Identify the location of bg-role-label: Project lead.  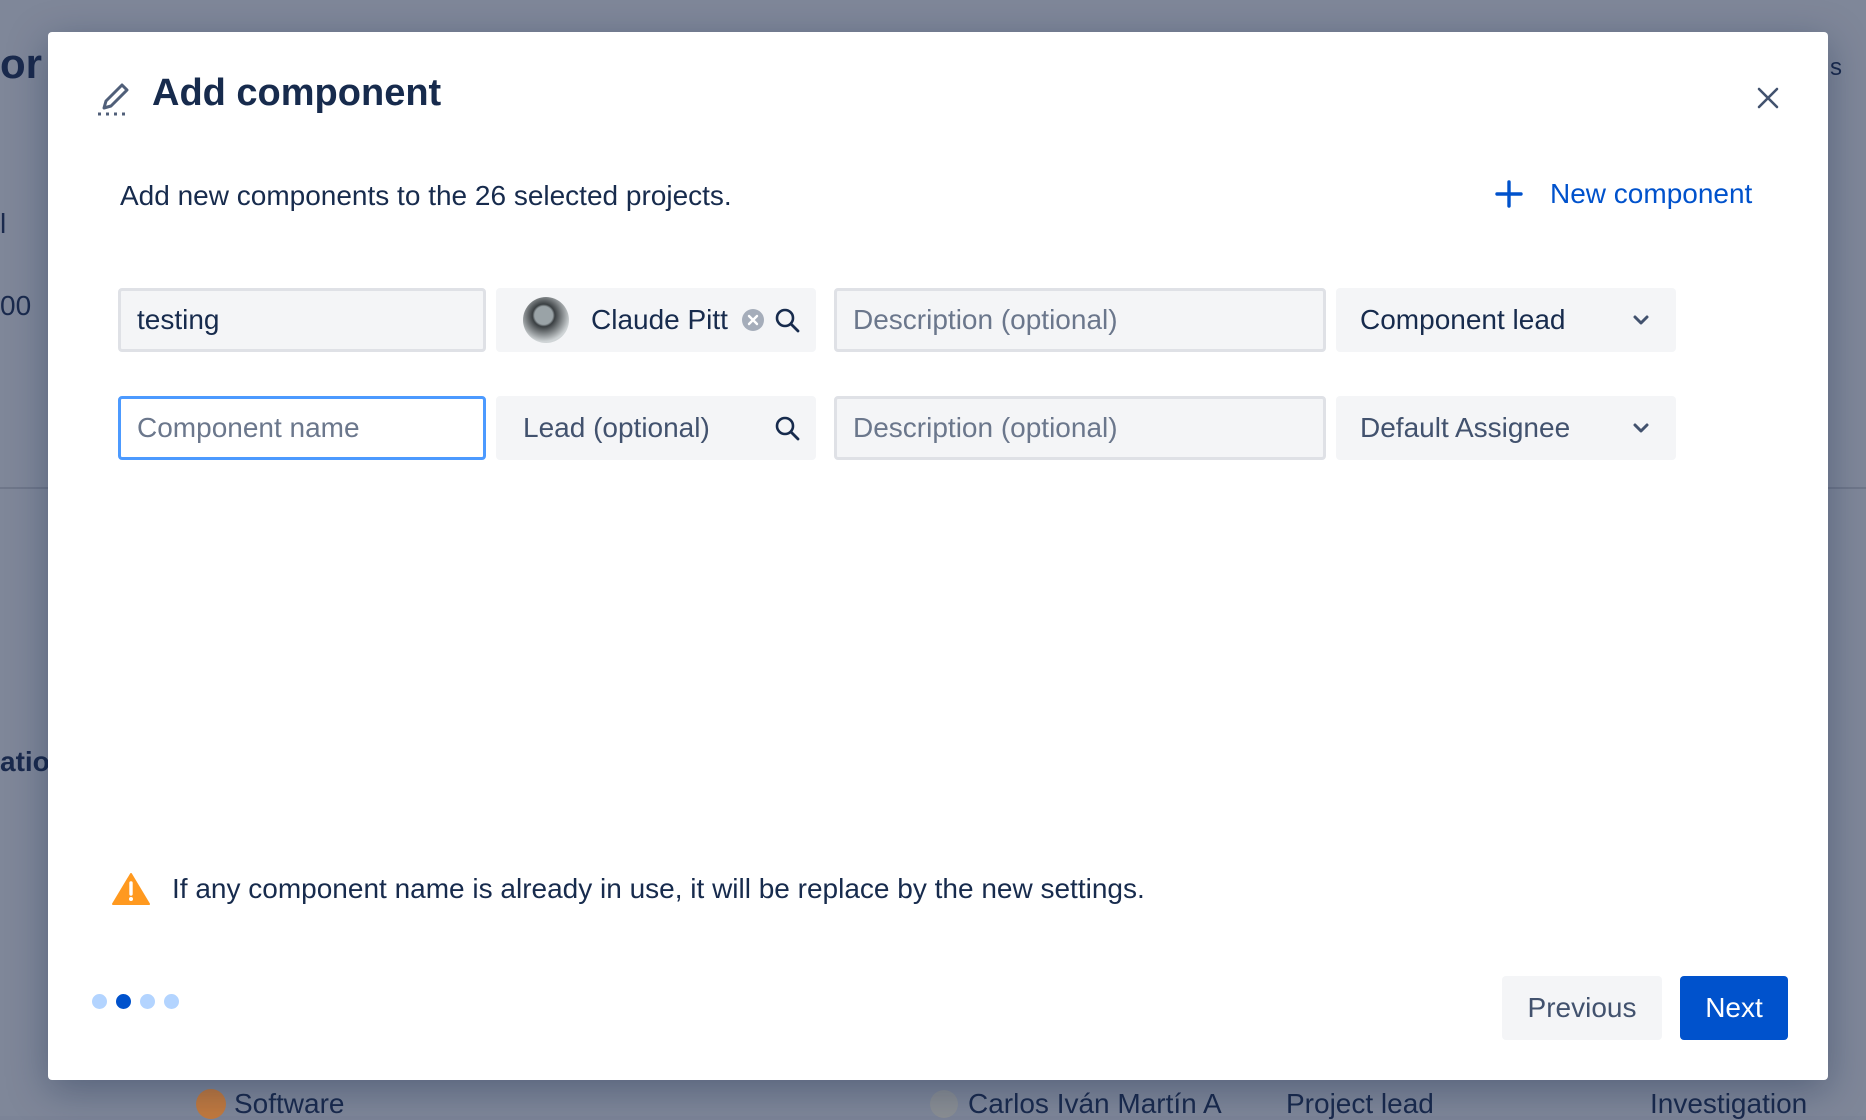
(1360, 1103).